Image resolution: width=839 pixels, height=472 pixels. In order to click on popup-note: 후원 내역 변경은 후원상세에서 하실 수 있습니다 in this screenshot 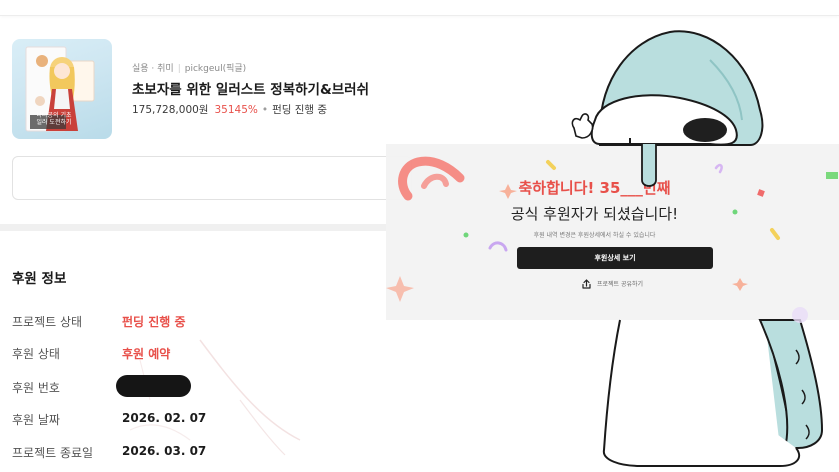, I will do `click(594, 235)`.